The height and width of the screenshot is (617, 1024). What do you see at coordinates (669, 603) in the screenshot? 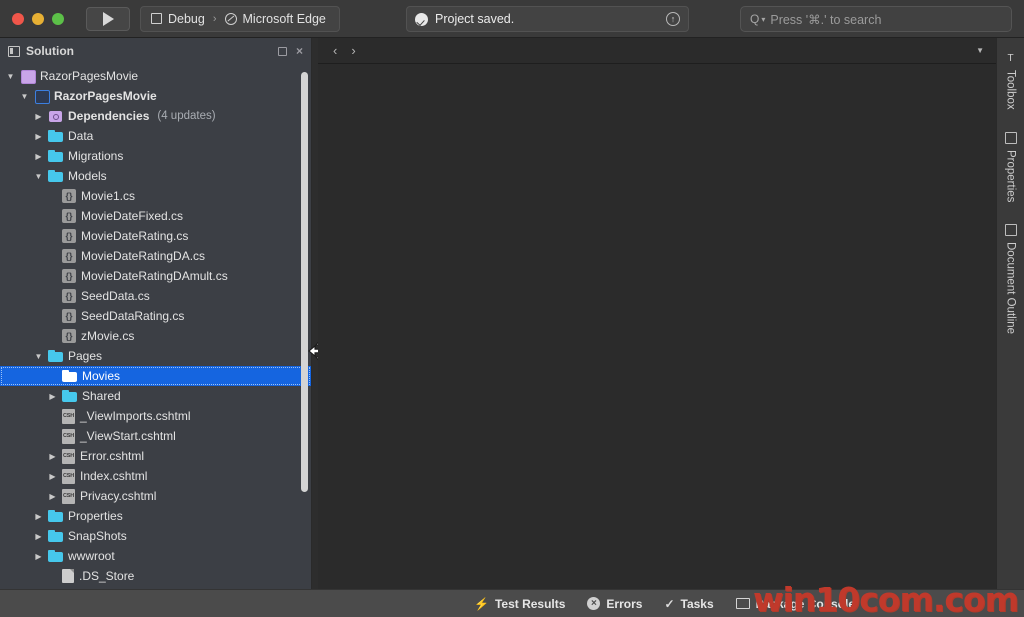
I see `tasks-icon: ✓` at bounding box center [669, 603].